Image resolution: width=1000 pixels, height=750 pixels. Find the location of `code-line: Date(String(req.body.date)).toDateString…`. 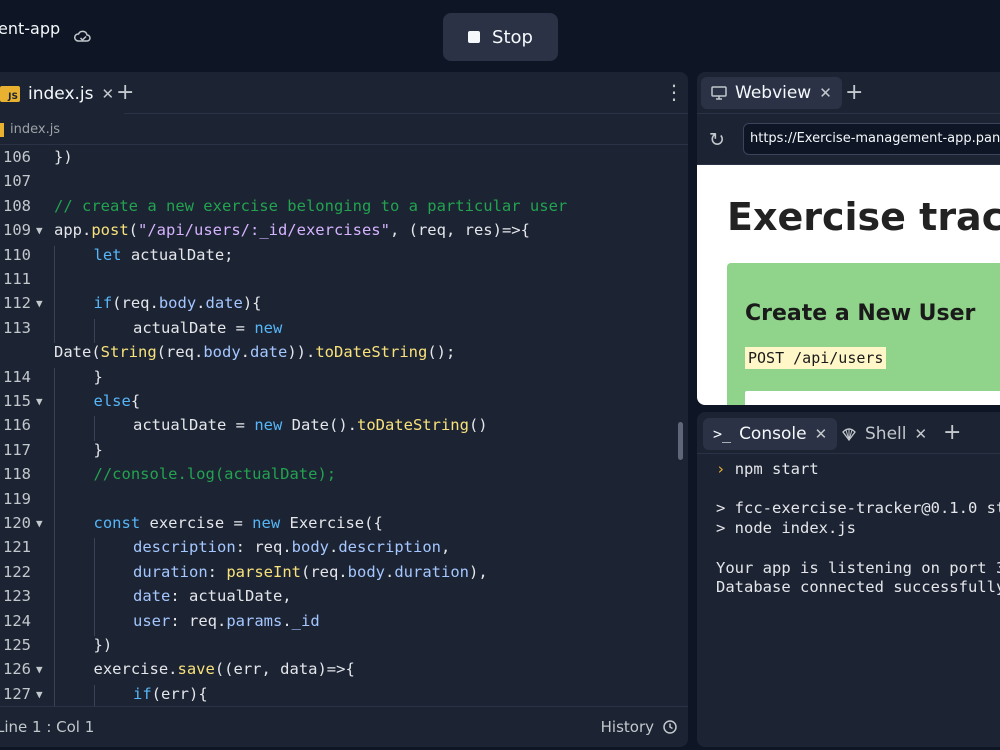

code-line: Date(String(req.body.date)).toDateString… is located at coordinates (344, 355).